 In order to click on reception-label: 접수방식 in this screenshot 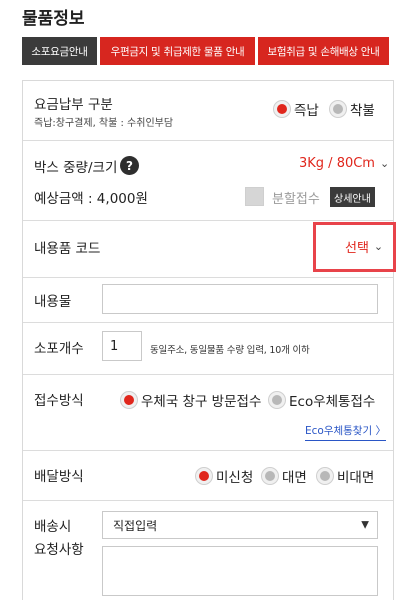, I will do `click(59, 401)`.